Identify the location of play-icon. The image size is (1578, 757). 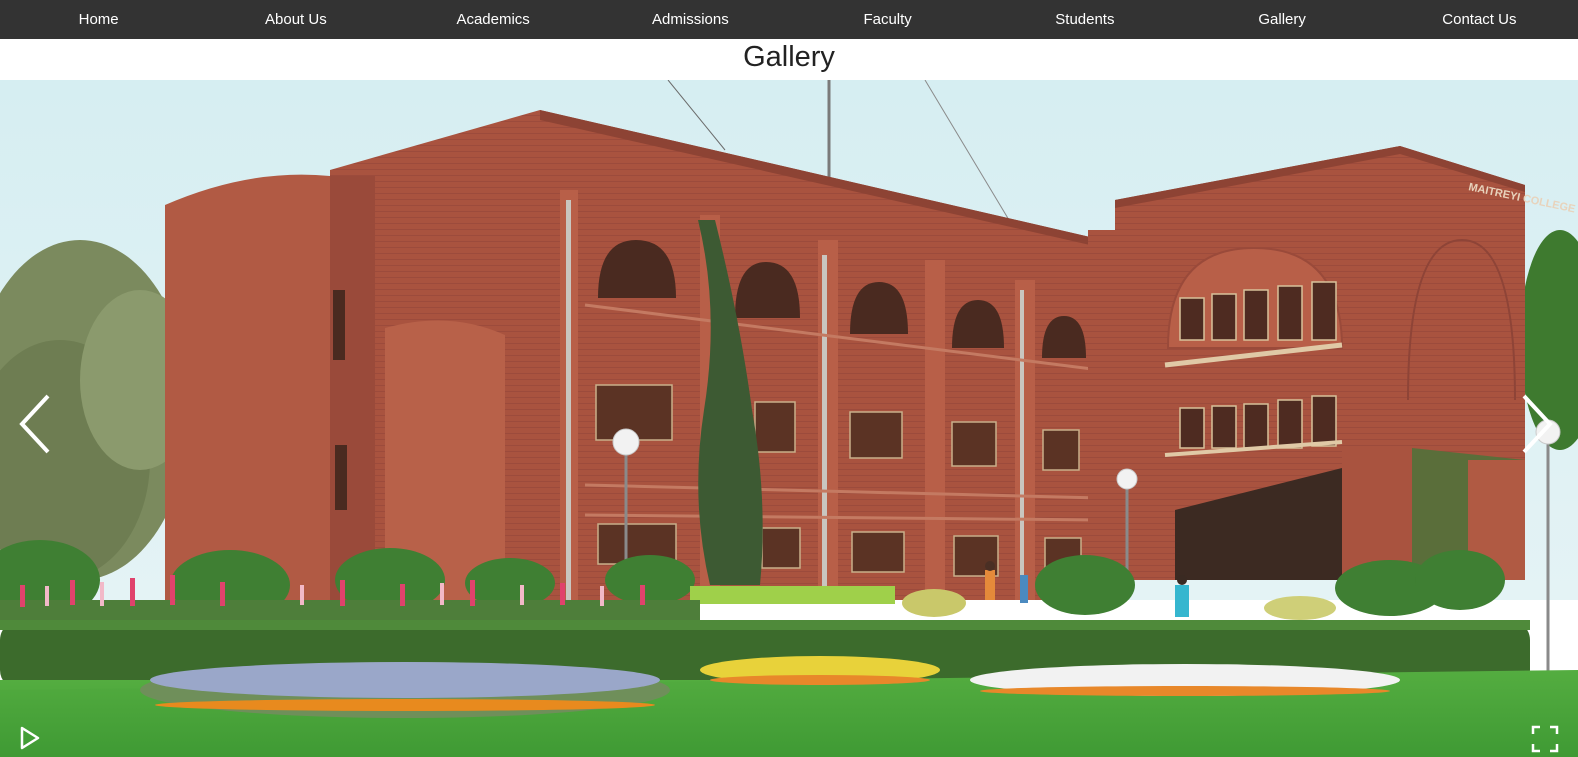
(30, 738).